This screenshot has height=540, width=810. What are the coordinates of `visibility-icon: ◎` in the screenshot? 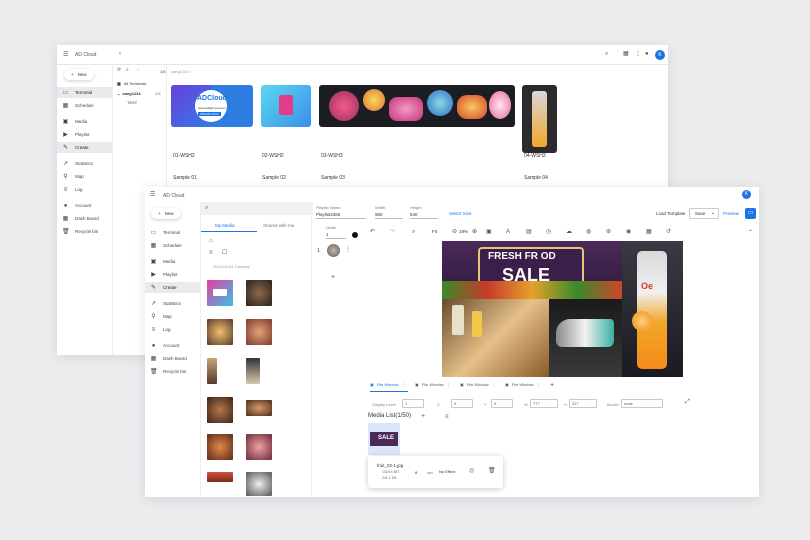 It's located at (471, 471).